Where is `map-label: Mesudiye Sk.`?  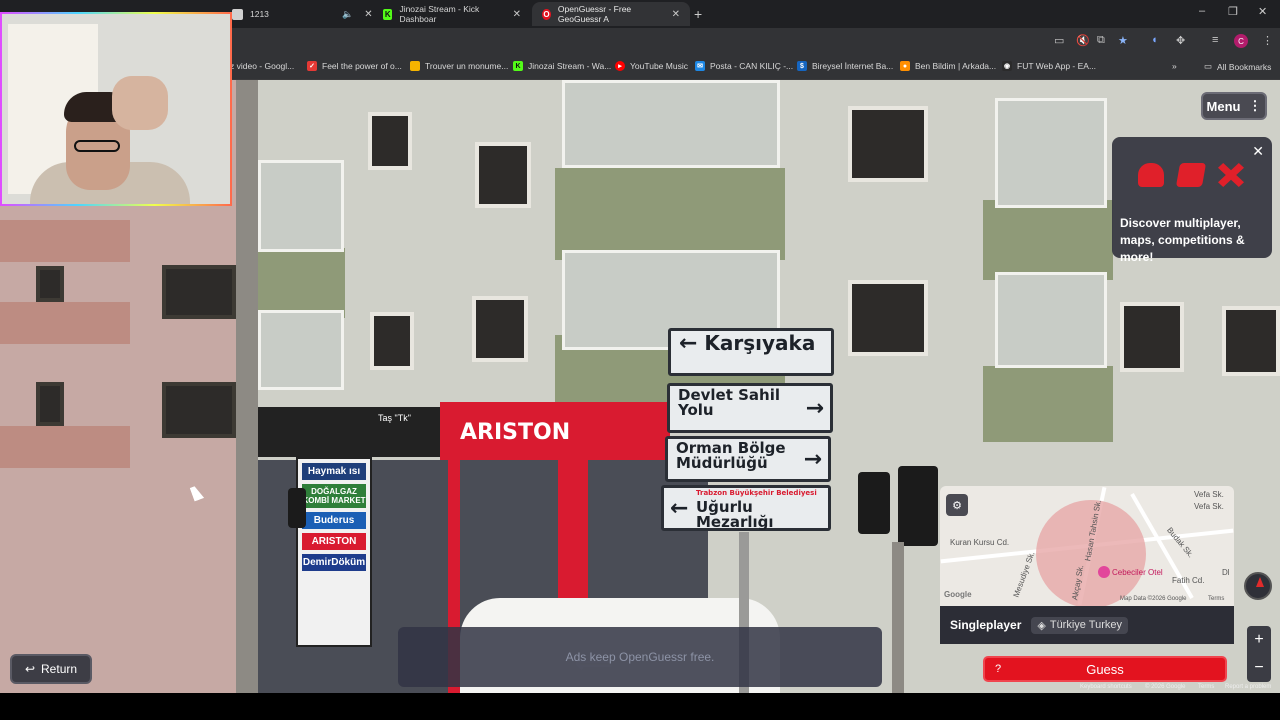
map-label: Mesudiye Sk. is located at coordinates (1024, 574).